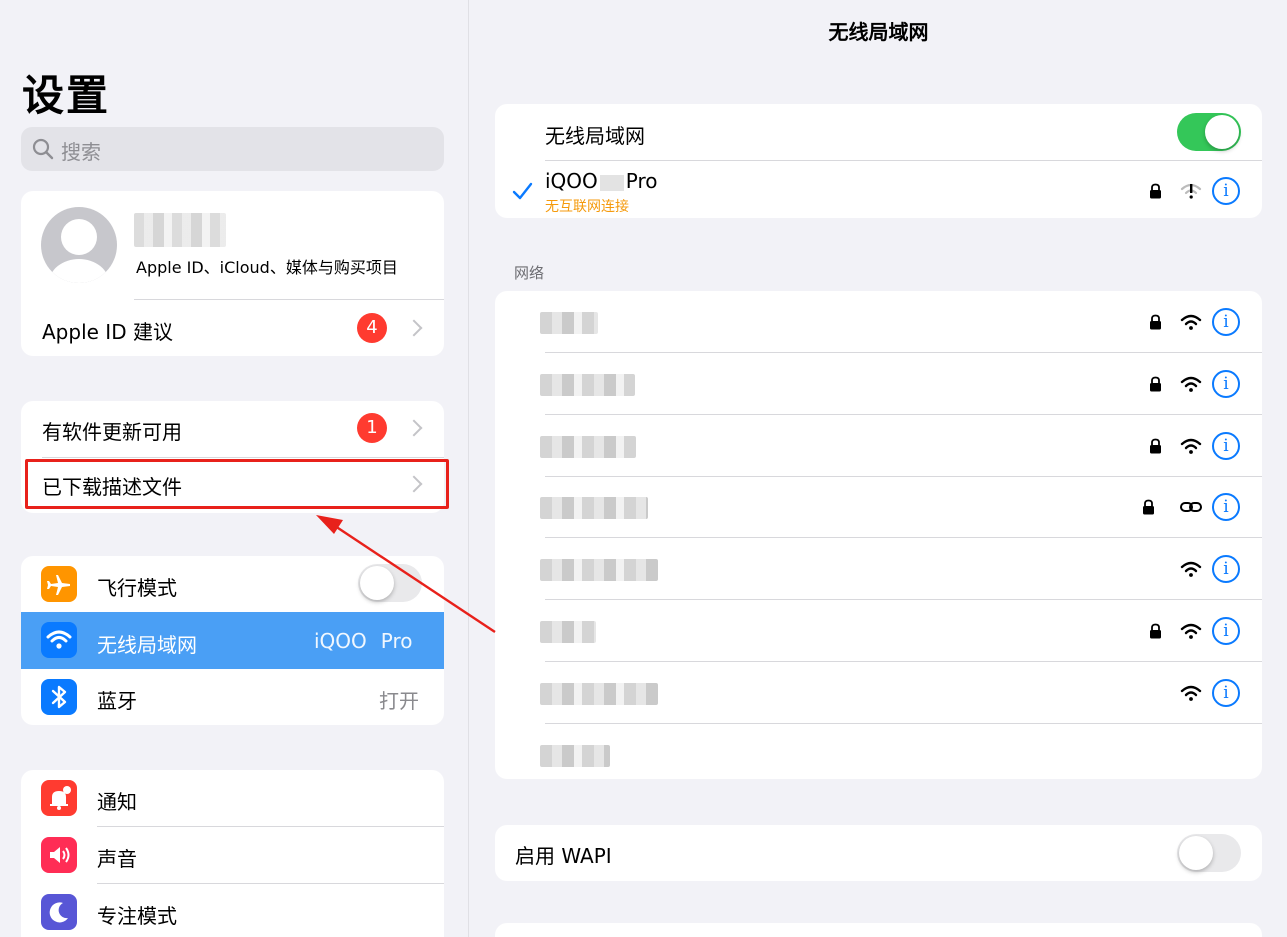 This screenshot has height=937, width=1287. What do you see at coordinates (117, 859) in the screenshot?
I see `sounds-label: 声音` at bounding box center [117, 859].